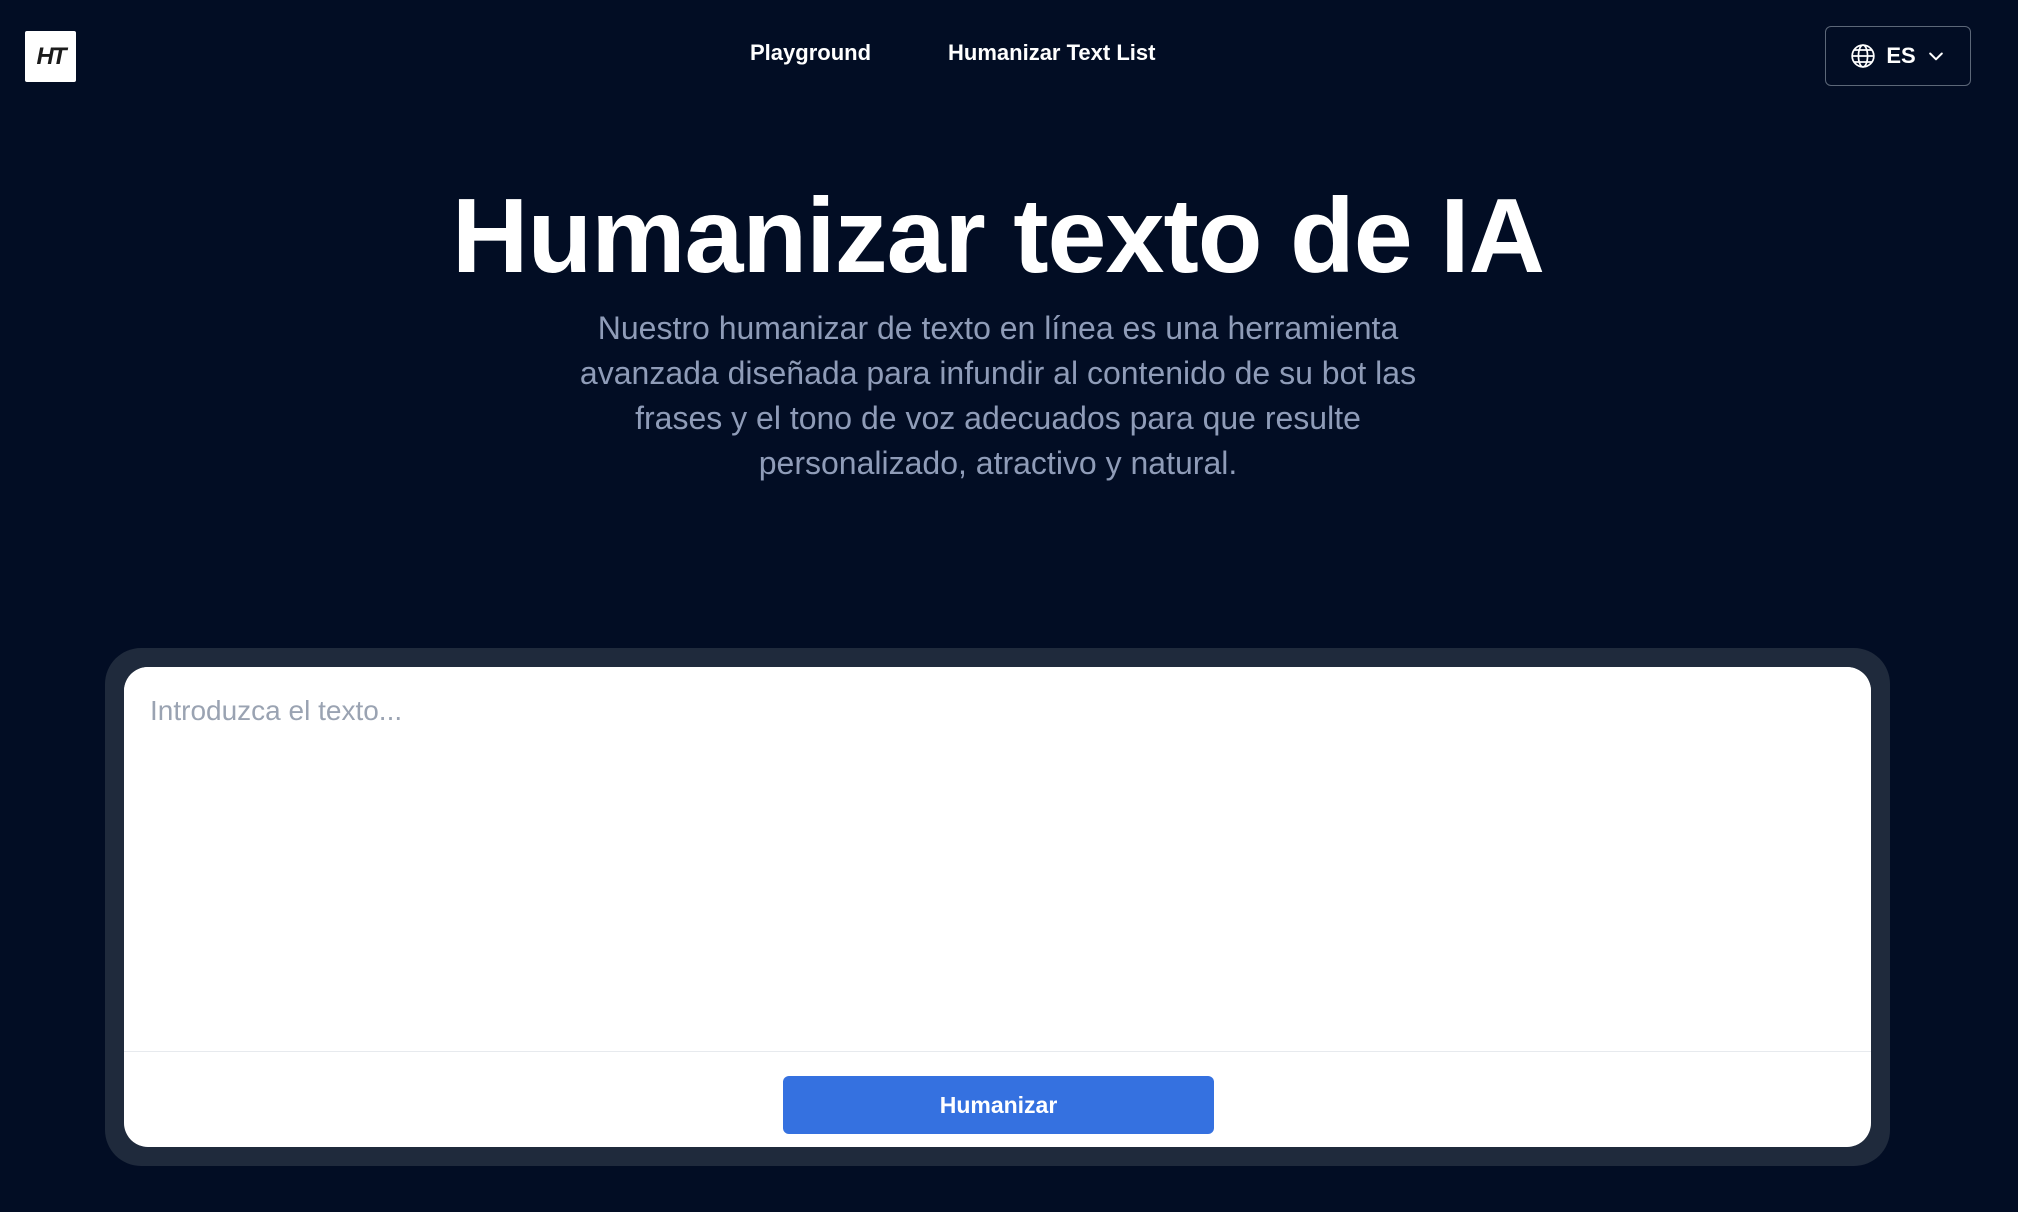  Describe the element at coordinates (997, 1051) in the screenshot. I see `editor-divider` at that location.